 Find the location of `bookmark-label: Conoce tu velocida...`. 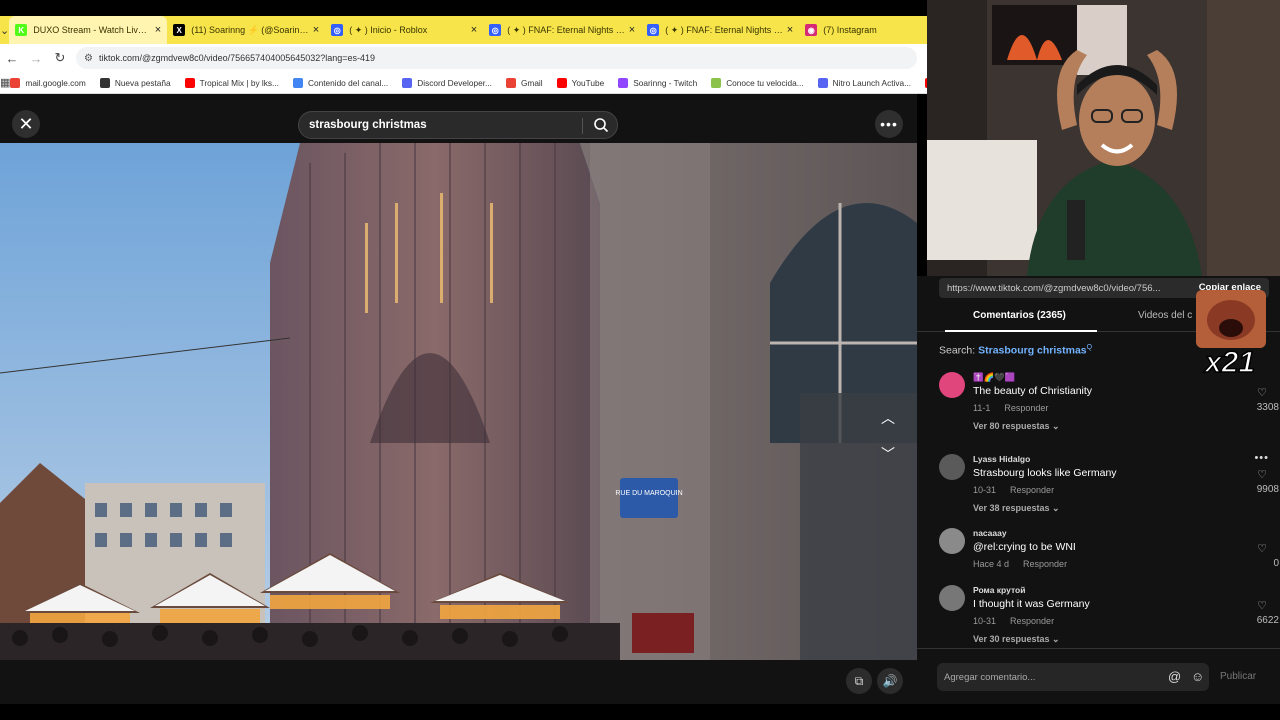

bookmark-label: Conoce tu velocida... is located at coordinates (765, 82).